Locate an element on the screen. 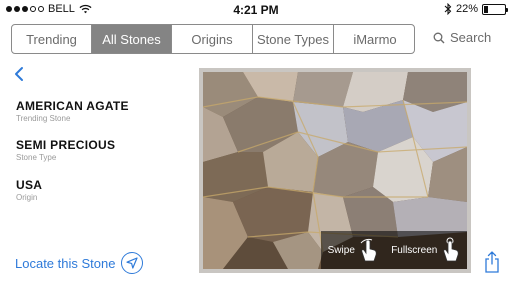 This screenshot has height=289, width=512. tab-imarmo: iMarmo is located at coordinates (374, 39).